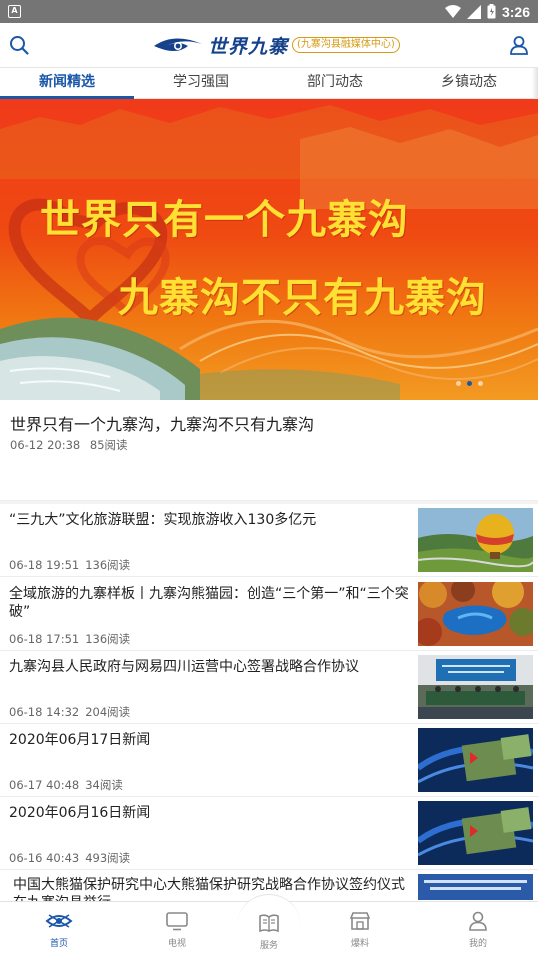 The image size is (538, 954). I want to click on app-logo: 世界九寨 (九寨沟县融媒体中心), so click(276, 45).